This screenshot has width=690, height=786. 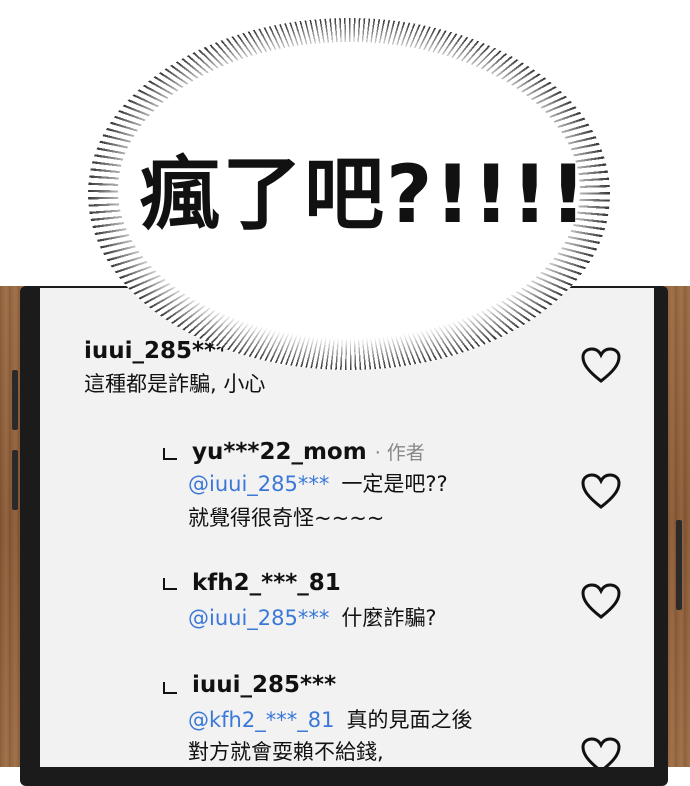 I want to click on reply-text: 什麼詐騙?, so click(x=389, y=618).